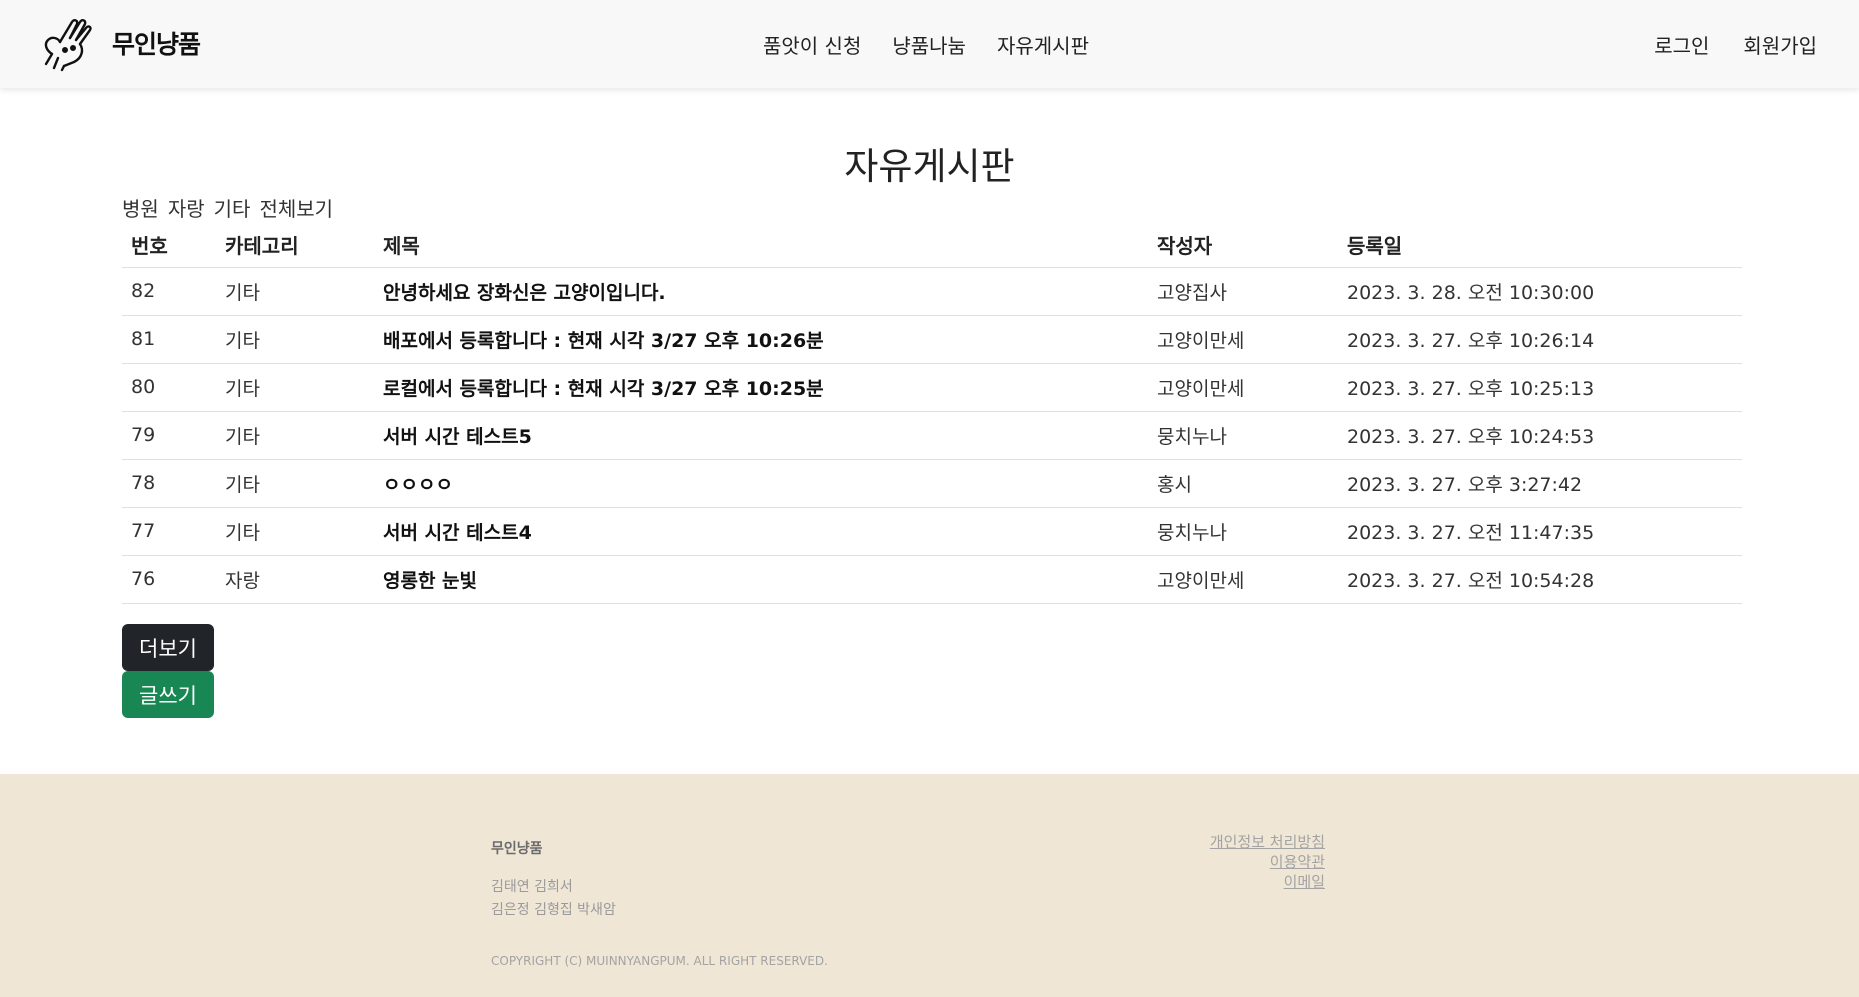  What do you see at coordinates (761, 339) in the screenshot?
I see `post-title: 배포에서 등록합니다 : 현재 시각 3/27 오후 10:26분` at bounding box center [761, 339].